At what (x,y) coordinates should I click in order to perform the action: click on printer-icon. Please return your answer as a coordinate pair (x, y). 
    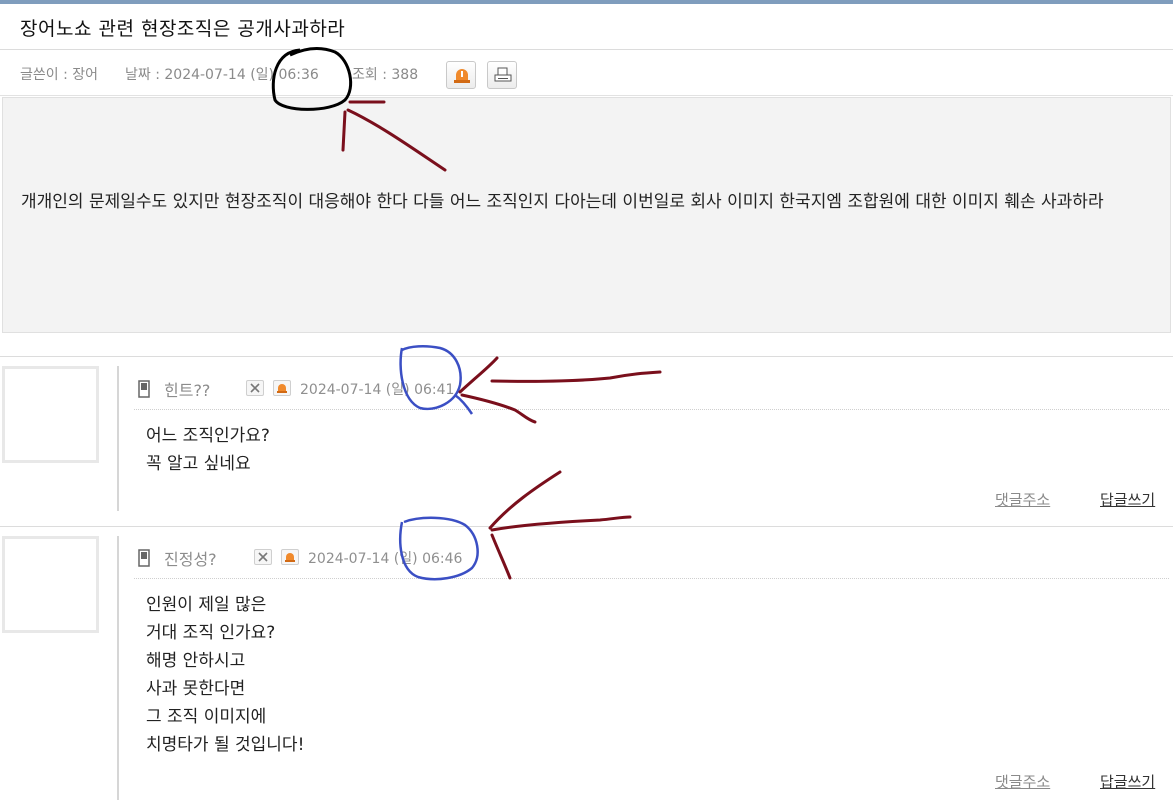
    Looking at the image, I should click on (503, 74).